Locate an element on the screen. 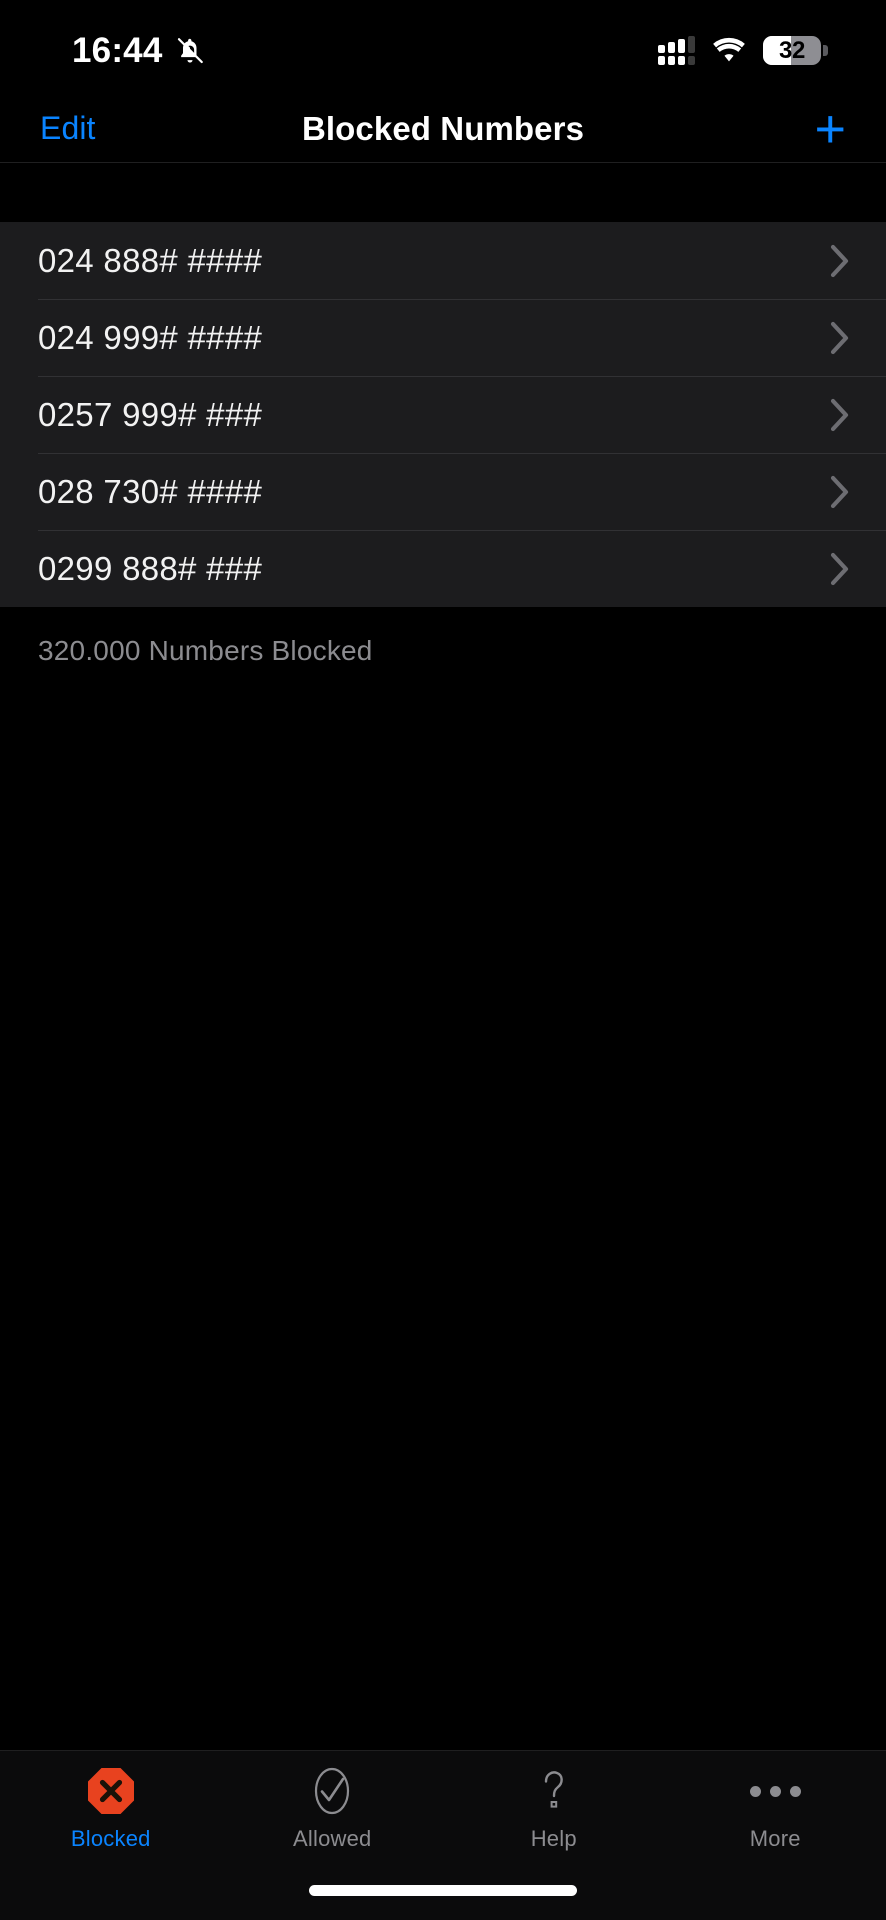 The image size is (886, 1920). home-indicator is located at coordinates (443, 1890).